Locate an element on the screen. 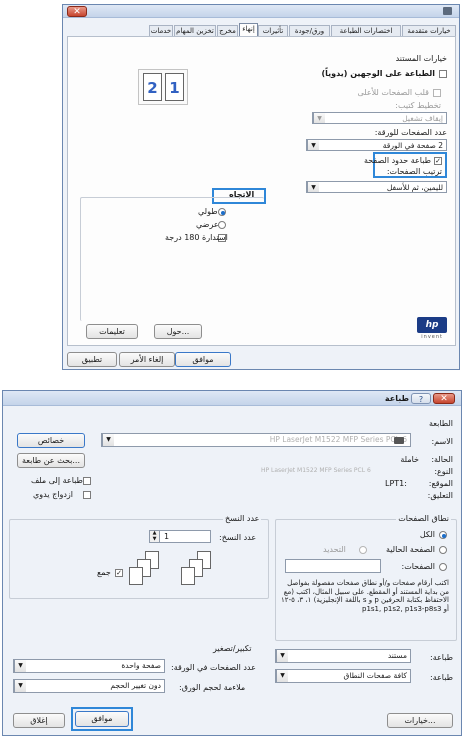 This screenshot has width=464, height=738. preview-page-1: 1 is located at coordinates (174, 87).